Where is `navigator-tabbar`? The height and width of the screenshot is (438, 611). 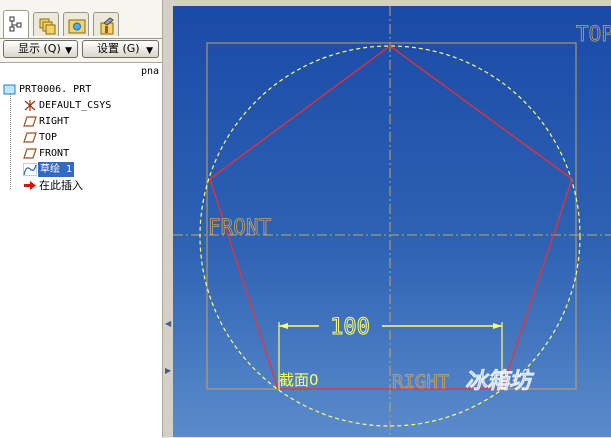
navigator-tabbar is located at coordinates (81, 24).